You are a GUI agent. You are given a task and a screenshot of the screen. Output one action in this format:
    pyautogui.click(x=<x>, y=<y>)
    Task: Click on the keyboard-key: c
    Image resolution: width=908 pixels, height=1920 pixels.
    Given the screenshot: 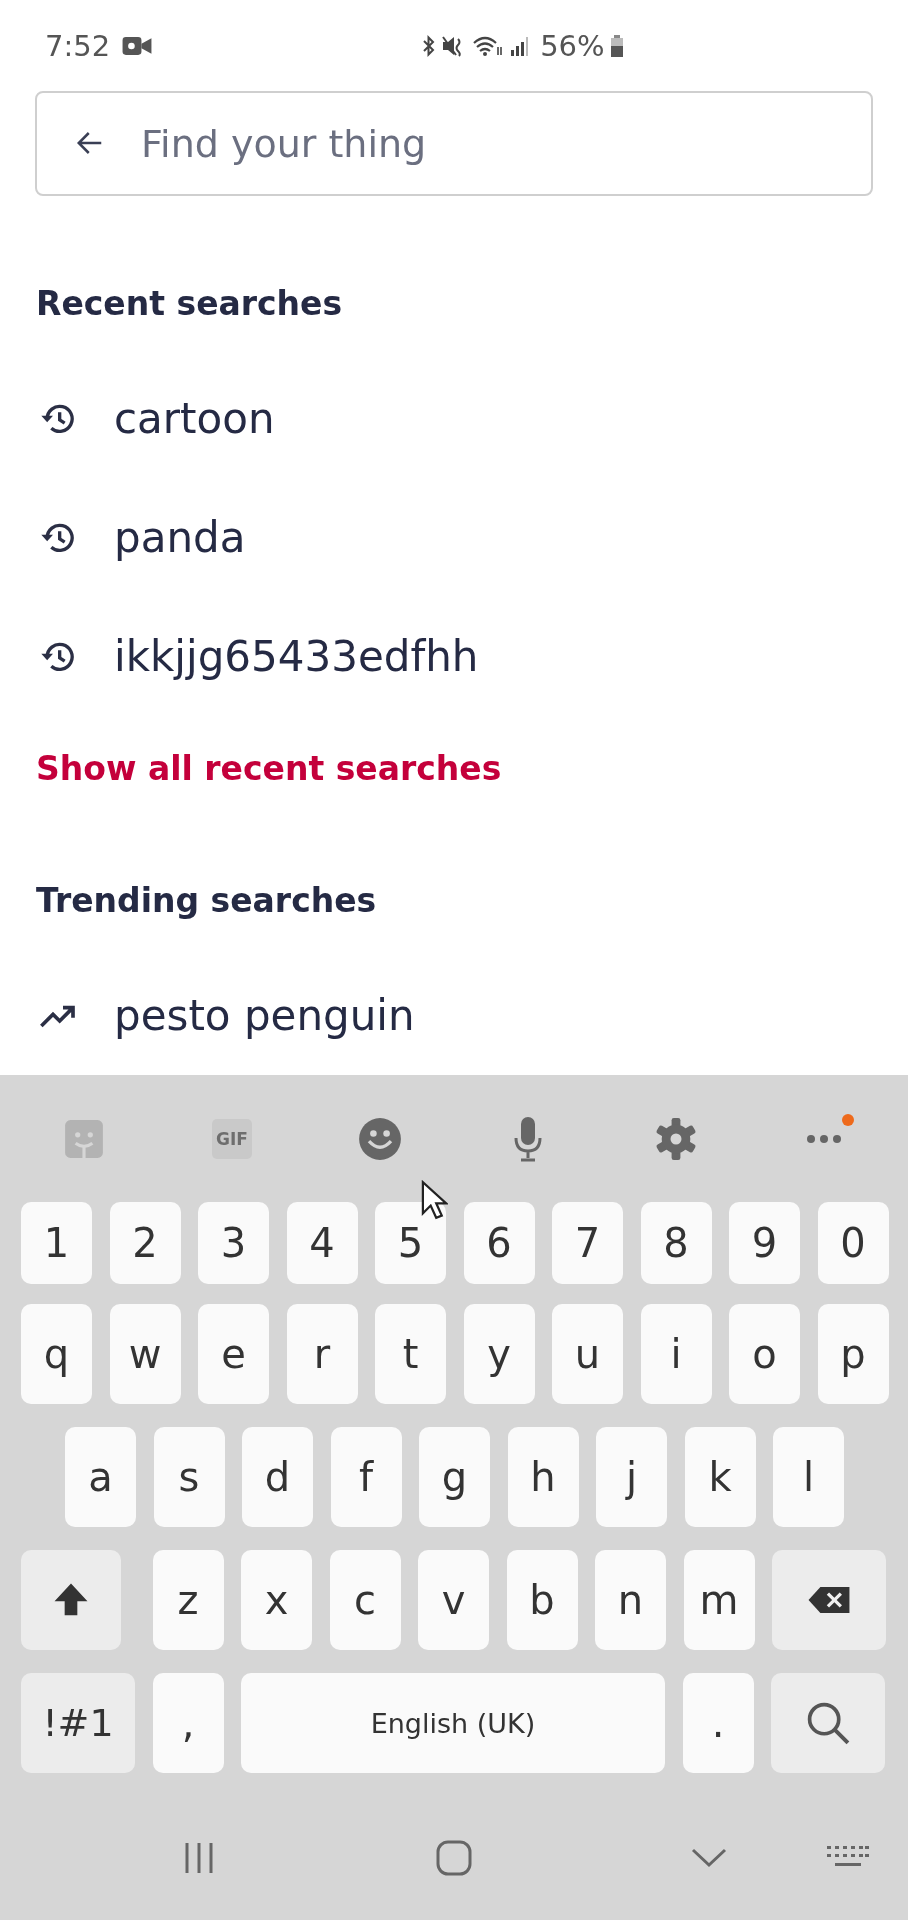 What is the action you would take?
    pyautogui.click(x=365, y=1600)
    